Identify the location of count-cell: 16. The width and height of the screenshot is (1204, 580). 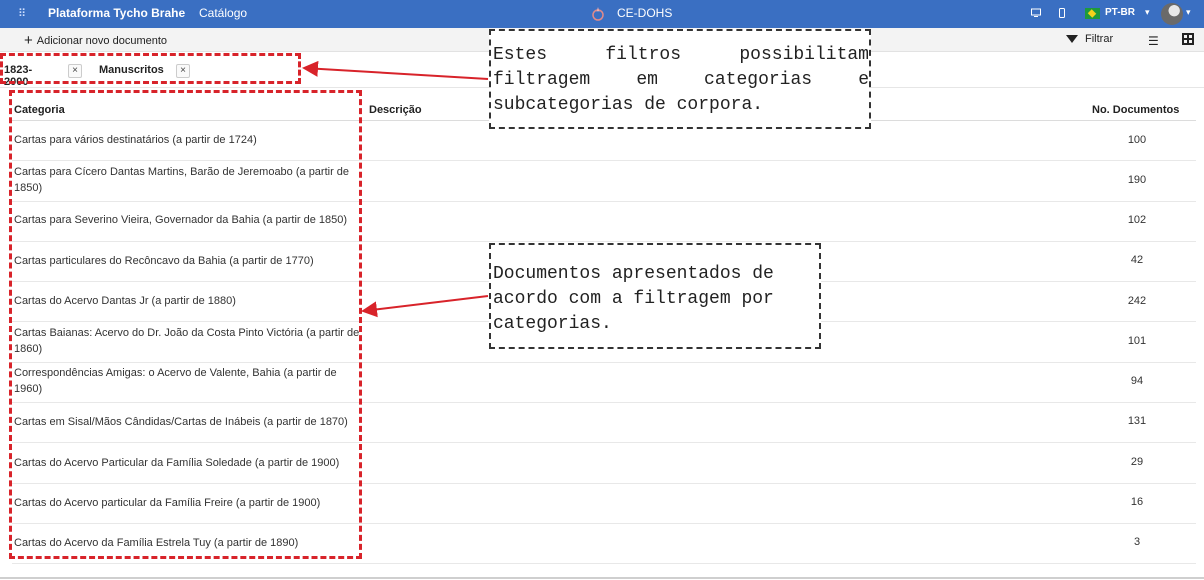
(1137, 502).